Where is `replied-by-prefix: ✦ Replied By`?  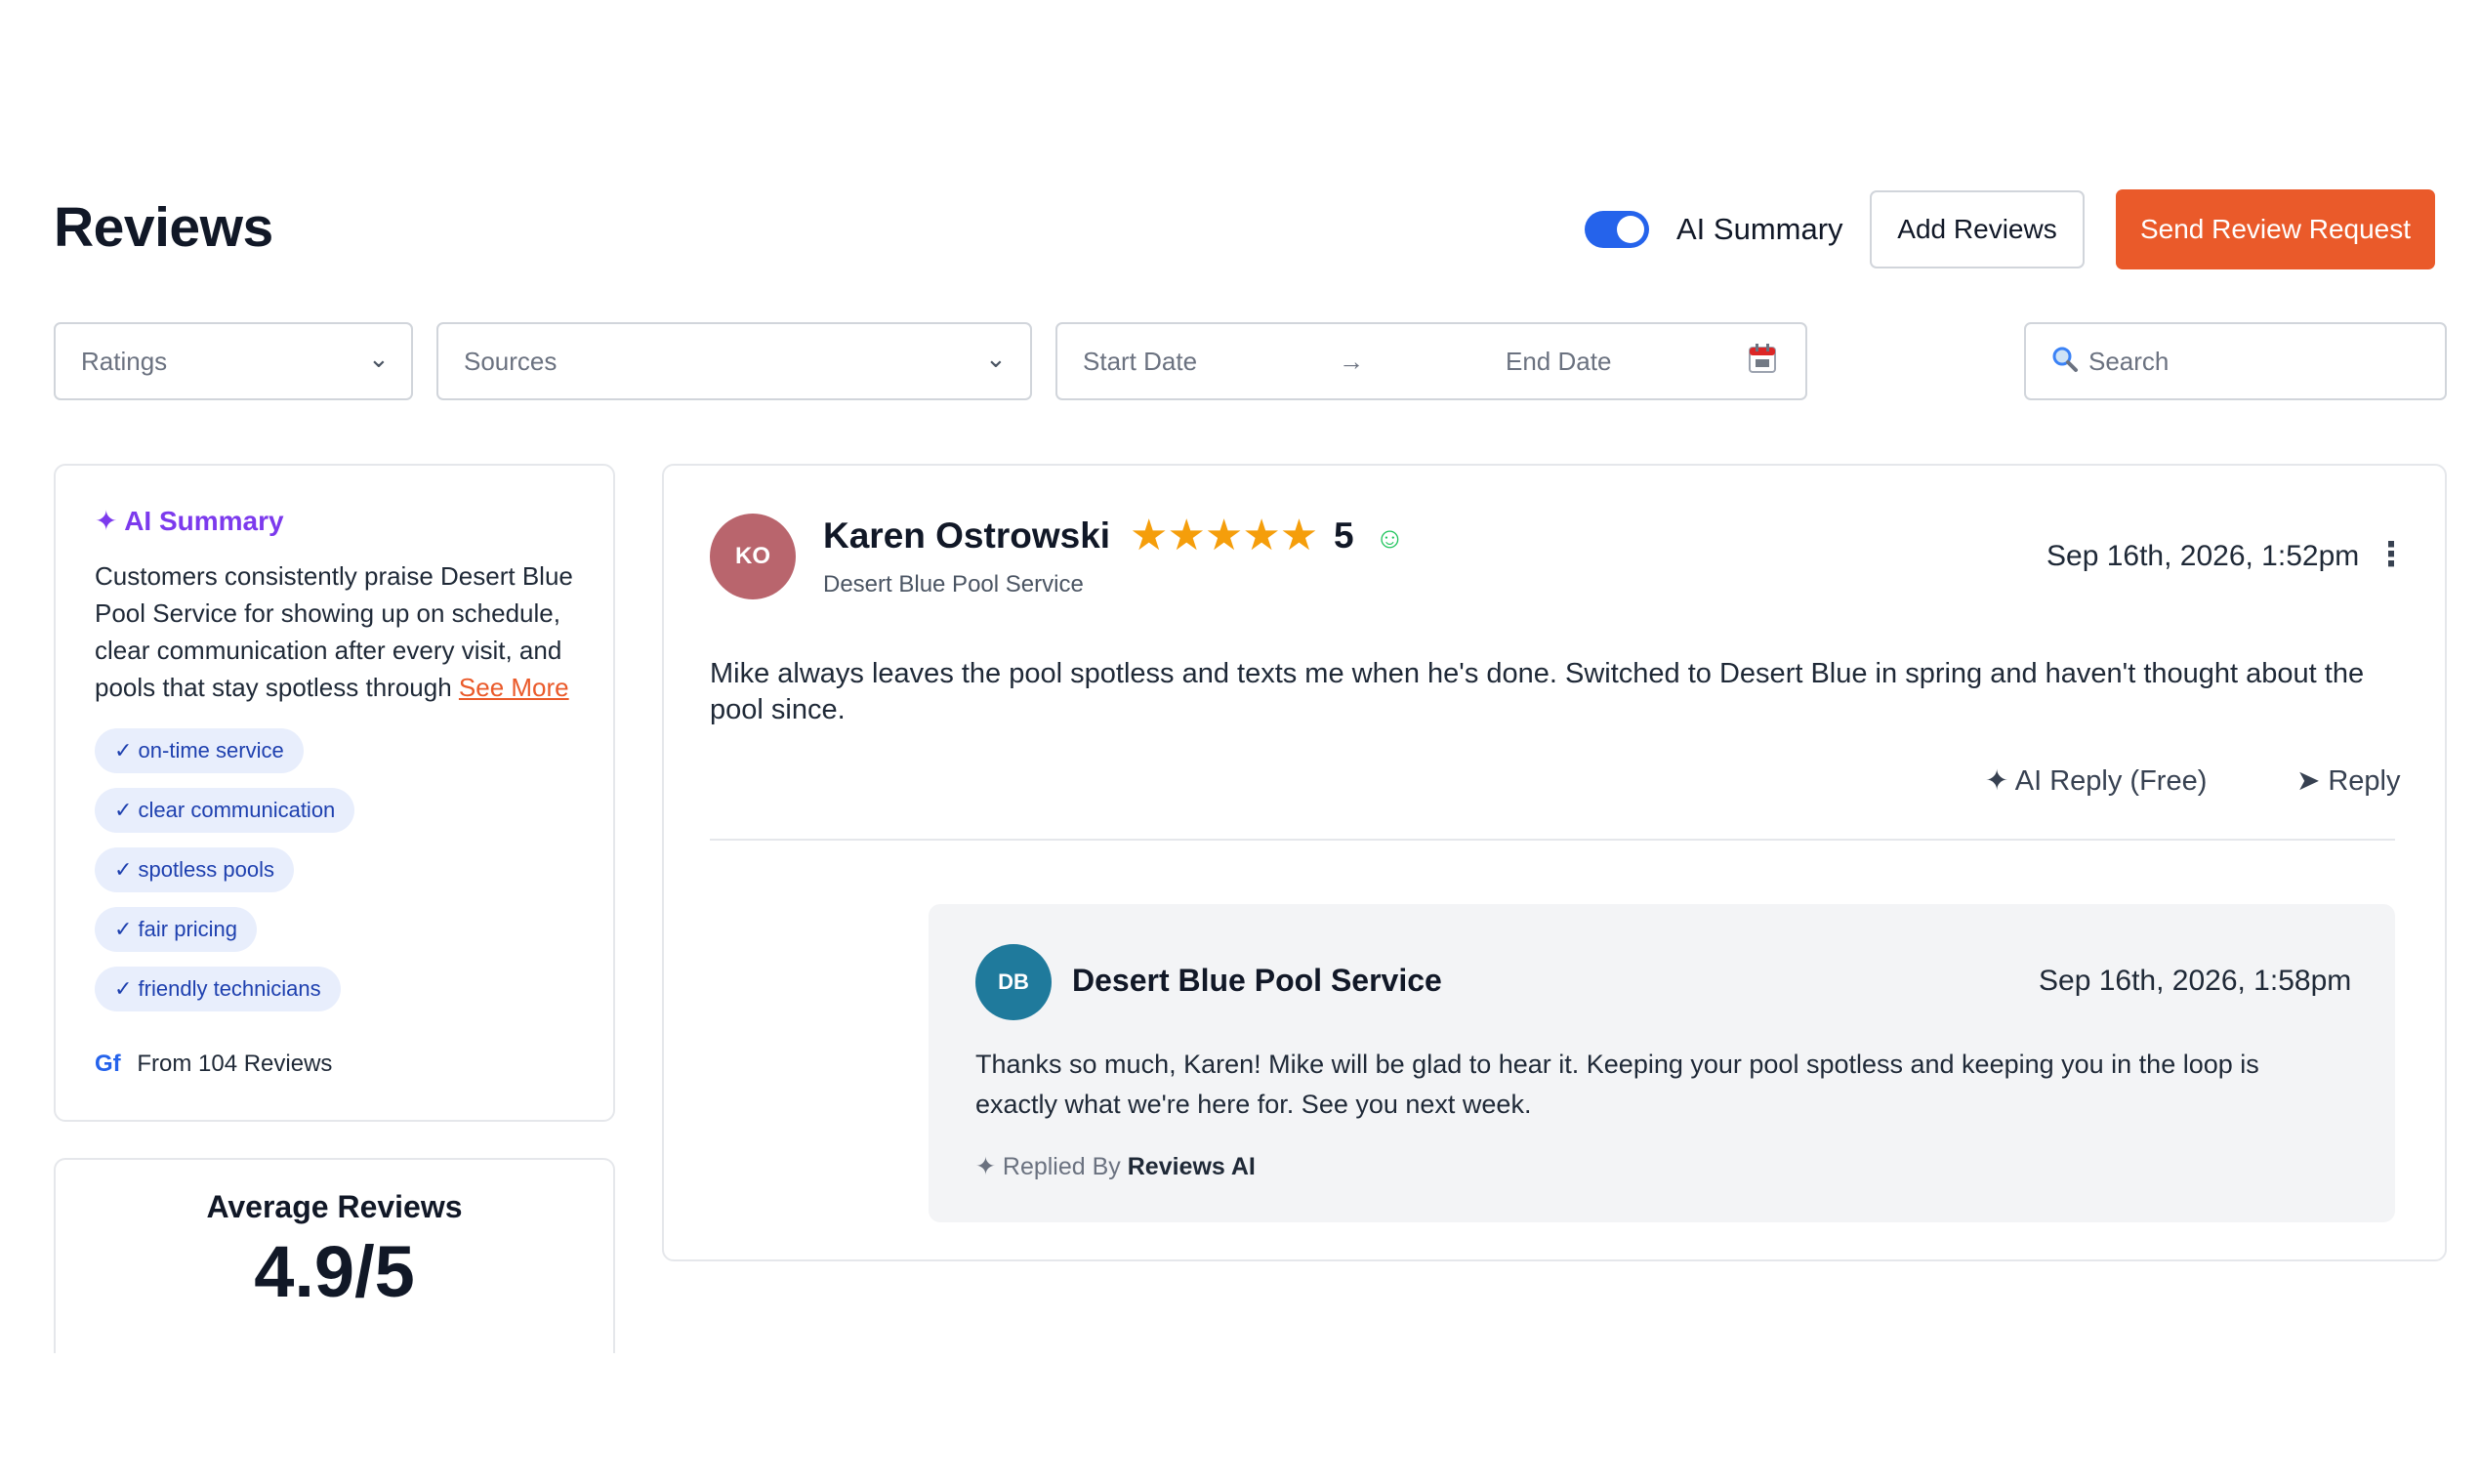
replied-by-prefix: ✦ Replied By is located at coordinates (1048, 1167).